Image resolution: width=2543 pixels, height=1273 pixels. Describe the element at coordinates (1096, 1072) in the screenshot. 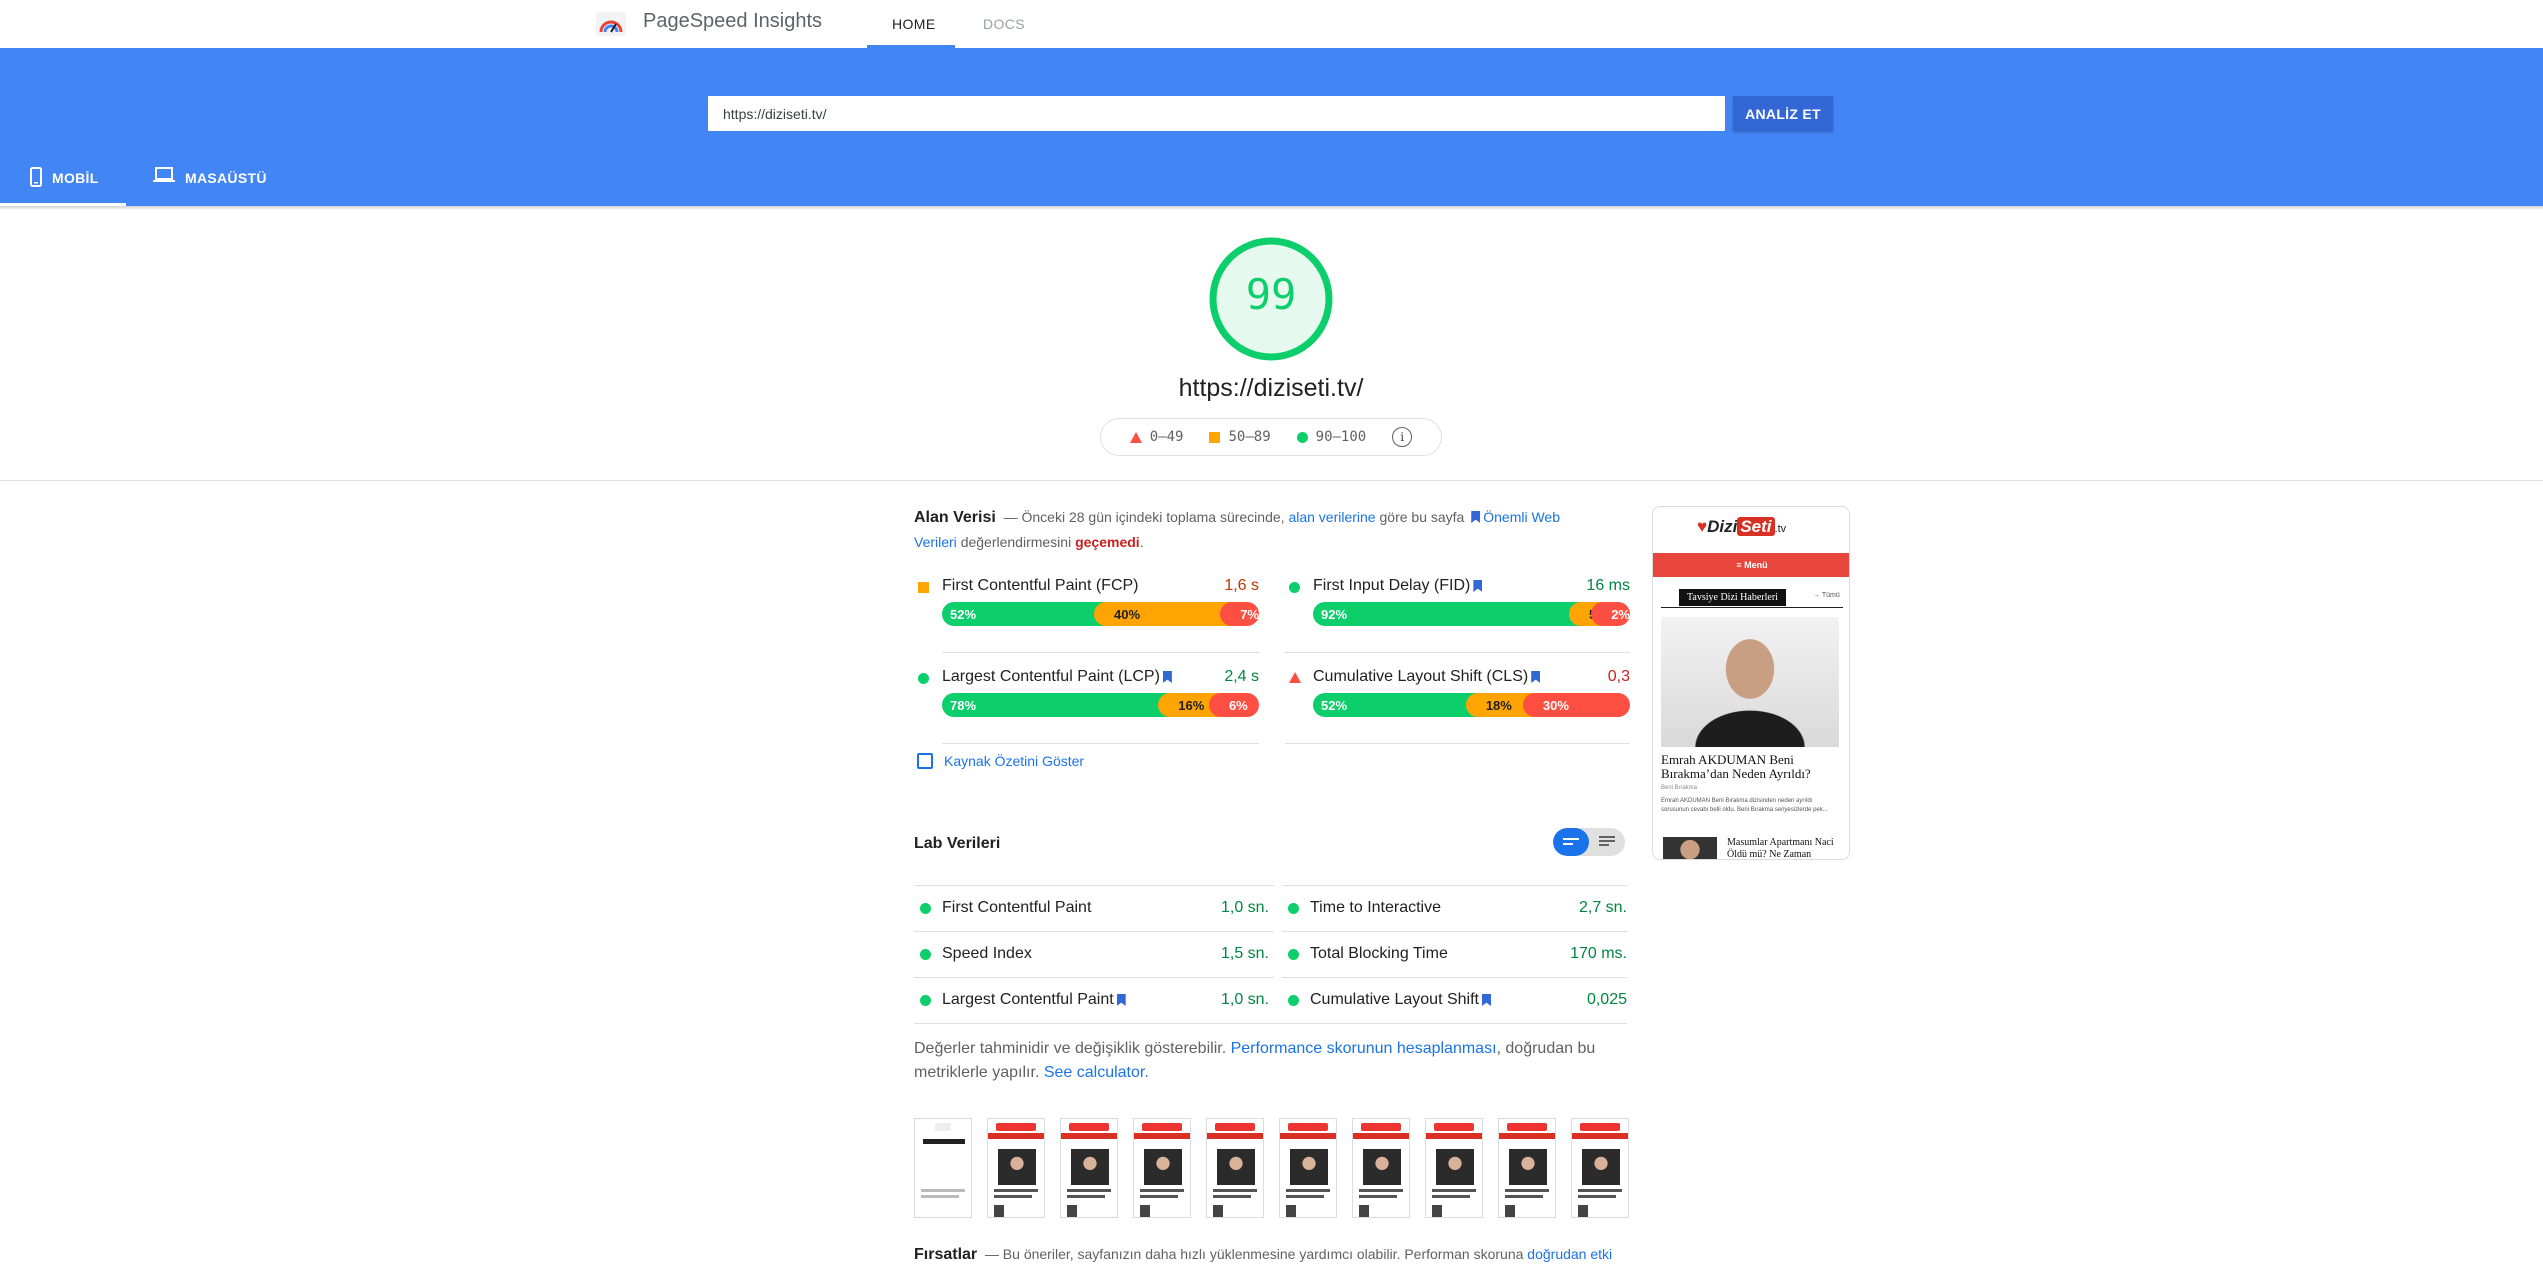

I see `see-calculator-link: See calculator.` at that location.